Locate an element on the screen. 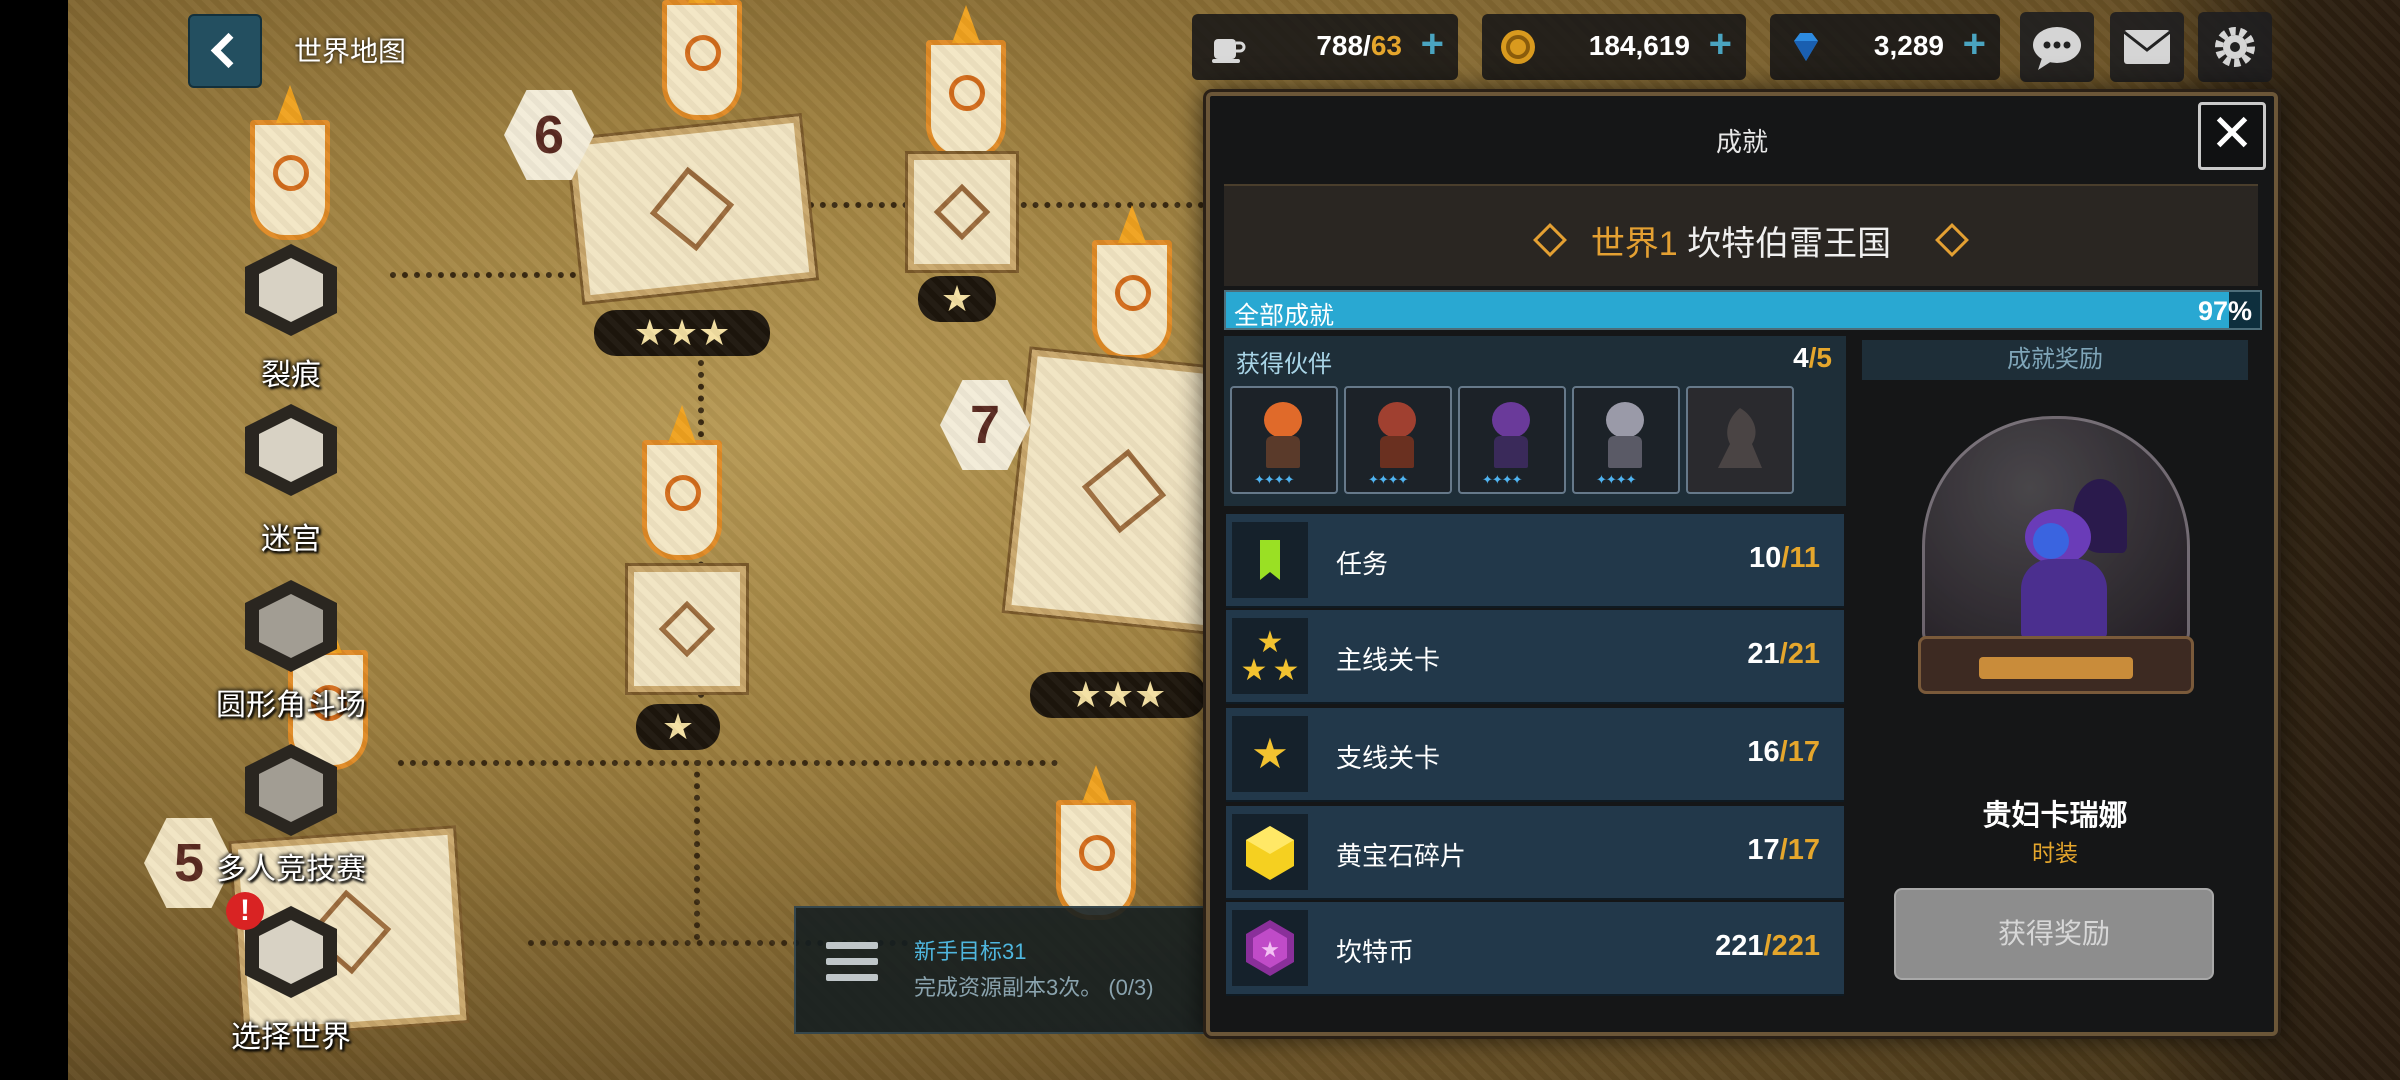 This screenshot has height=1080, width=2400. goal-title: 新手目标31 is located at coordinates (970, 951).